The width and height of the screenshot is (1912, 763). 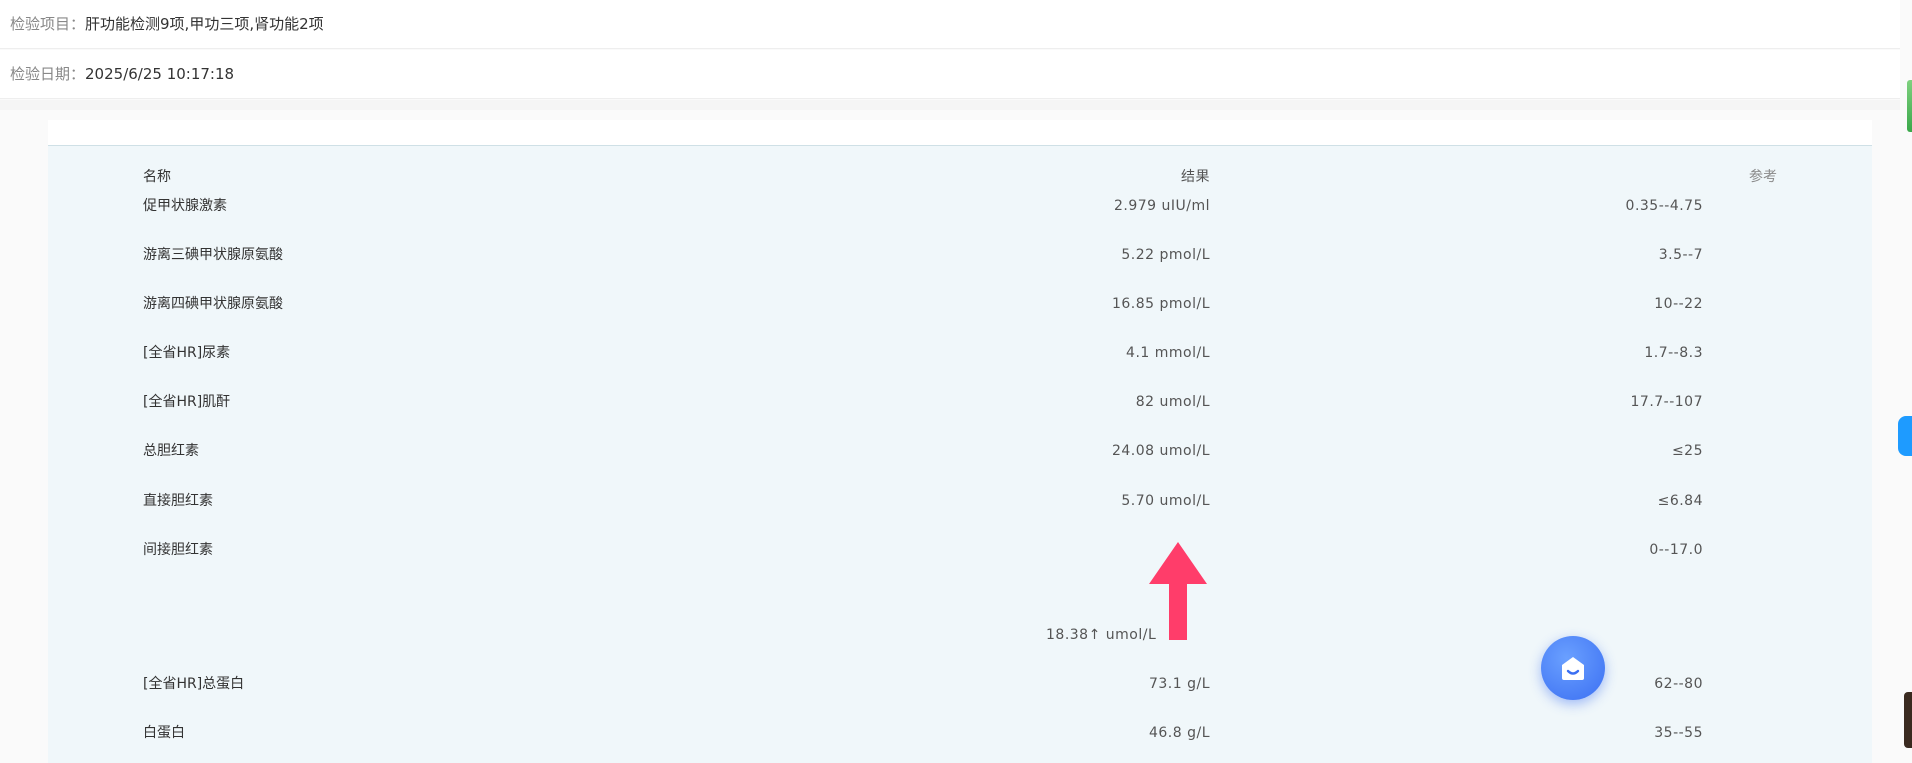 I want to click on row-name: 促甲状腺激素, so click(x=185, y=206).